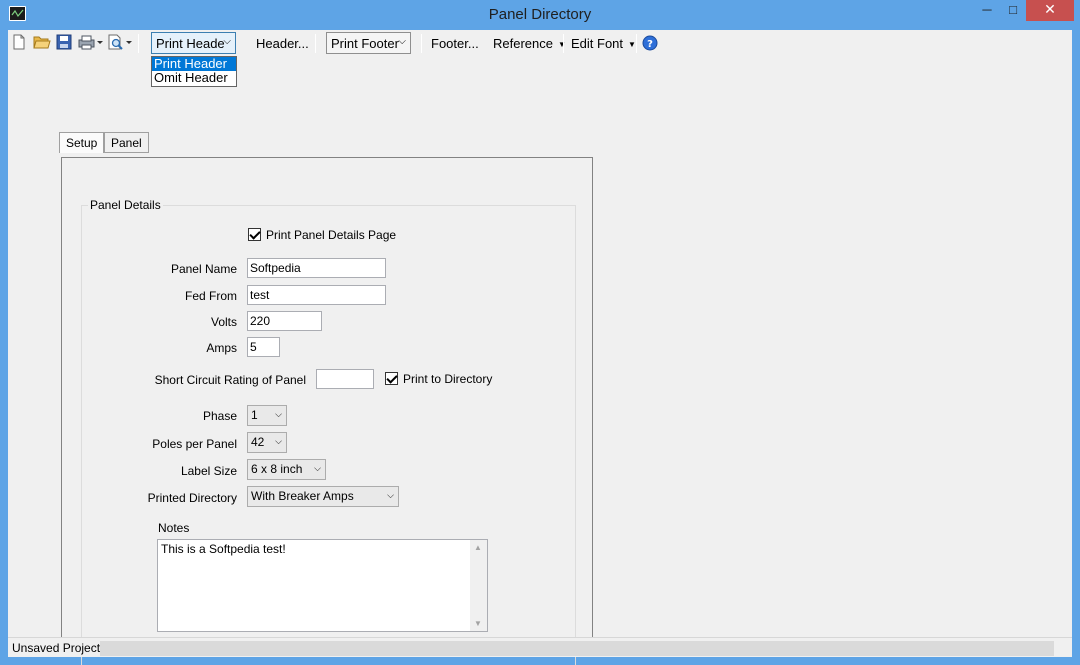 The width and height of the screenshot is (1080, 665). What do you see at coordinates (82, 142) in the screenshot?
I see `tab-setup: Setup` at bounding box center [82, 142].